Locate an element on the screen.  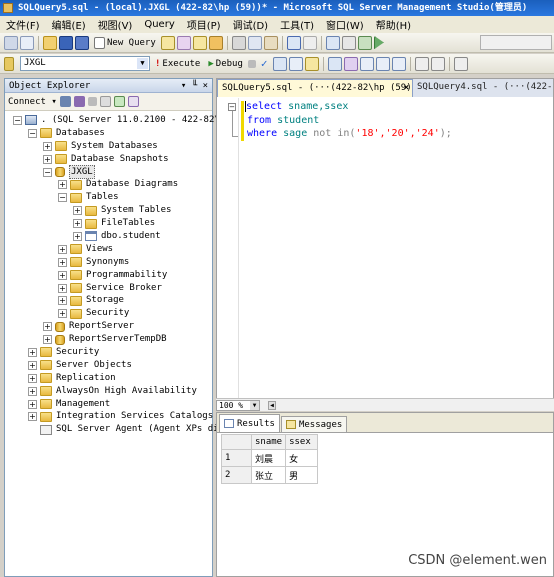
menu-query: Query is located at coordinates (159, 24).